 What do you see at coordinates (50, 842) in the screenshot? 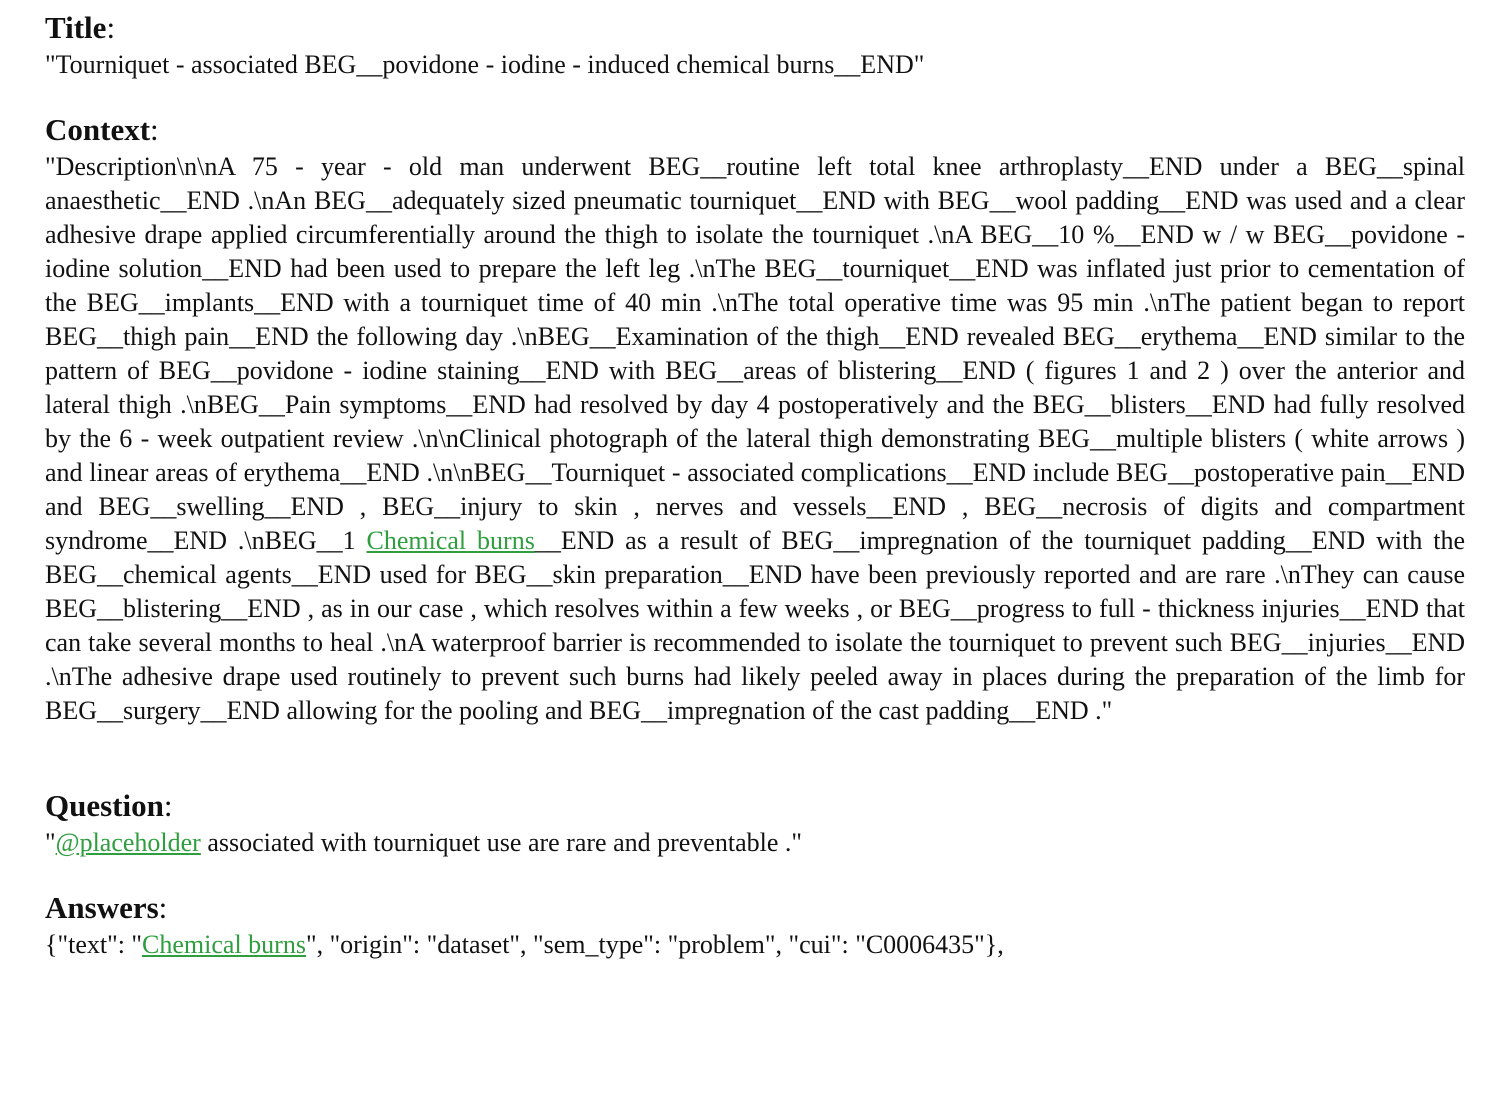
I see `question-prefix: "` at bounding box center [50, 842].